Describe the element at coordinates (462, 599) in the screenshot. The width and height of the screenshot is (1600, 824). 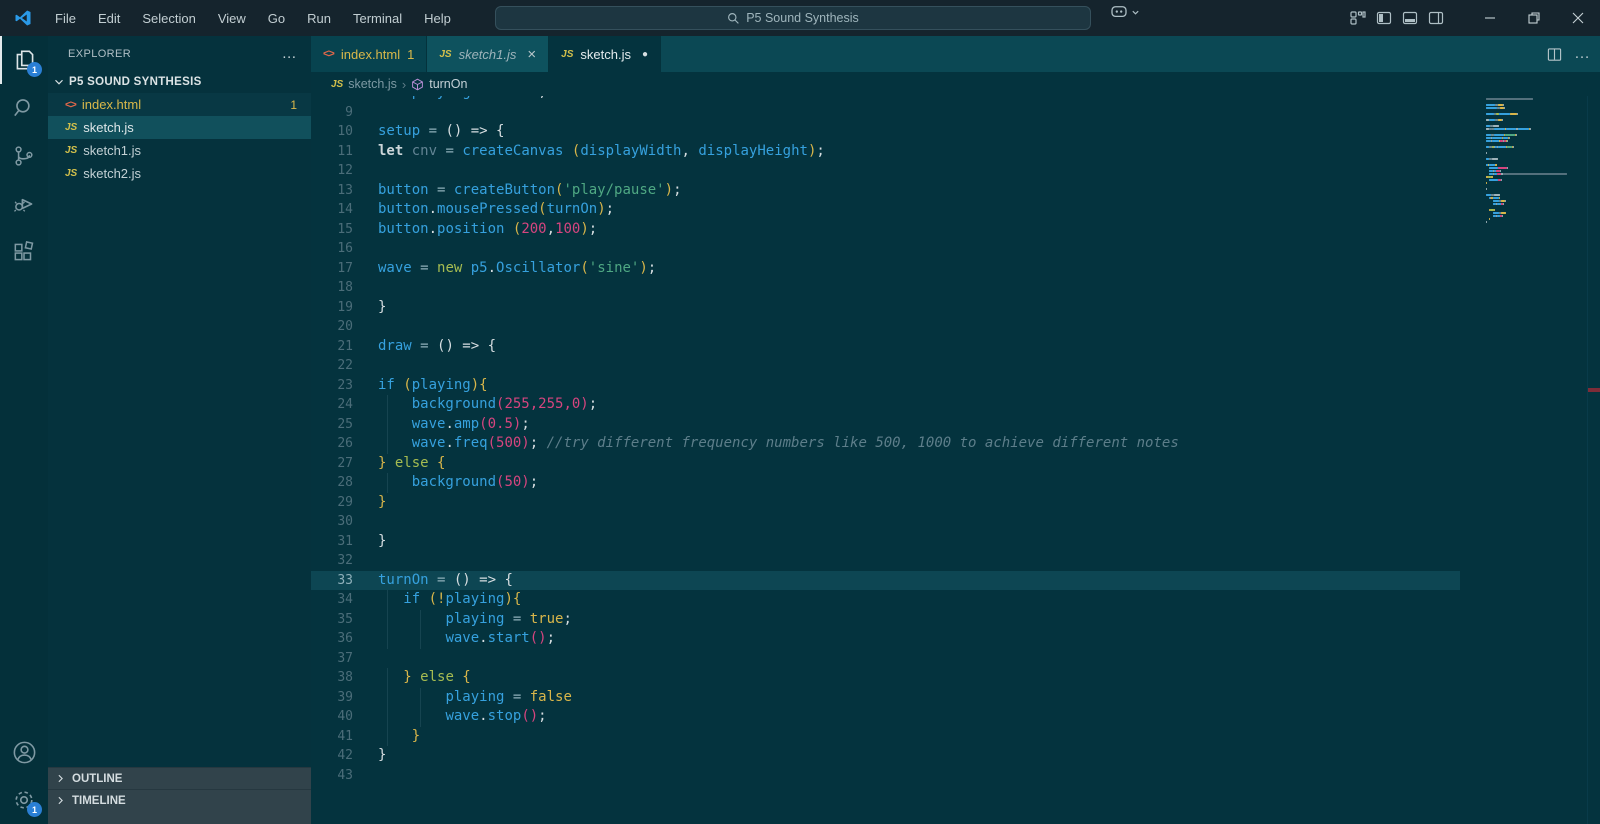
I see `line-content: if (!playing){` at that location.